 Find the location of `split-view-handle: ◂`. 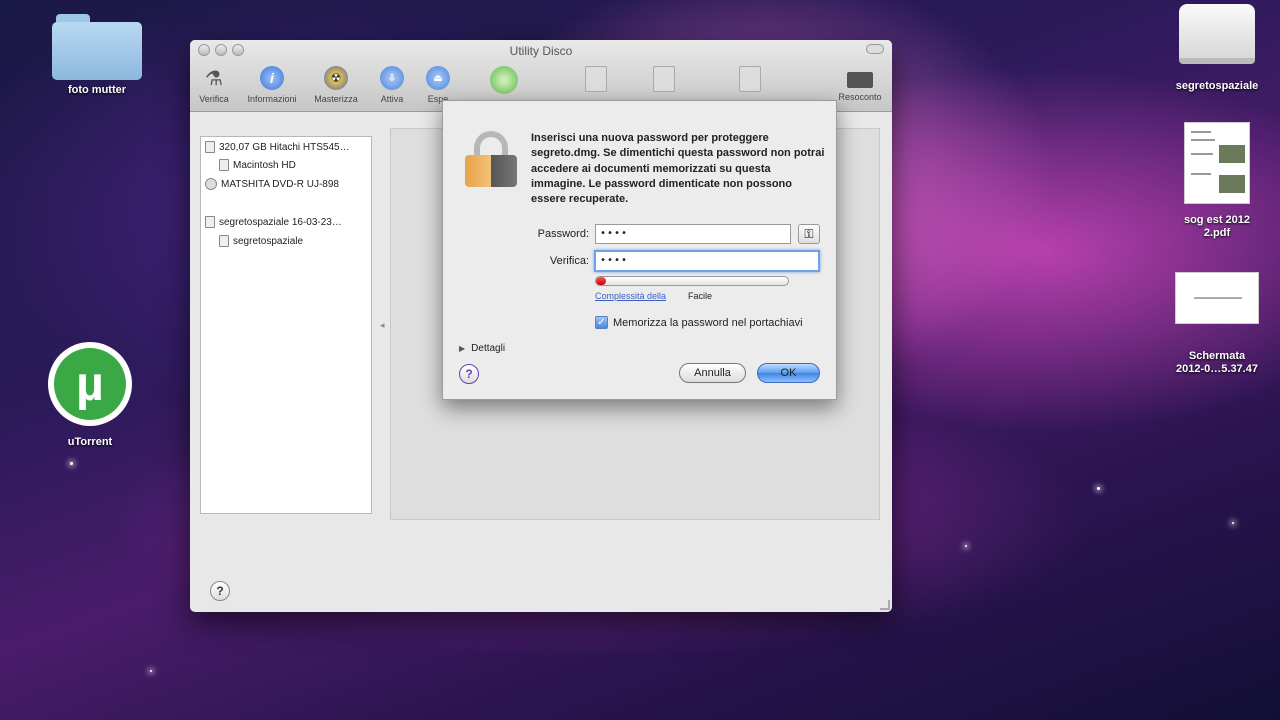

split-view-handle: ◂ is located at coordinates (382, 325).